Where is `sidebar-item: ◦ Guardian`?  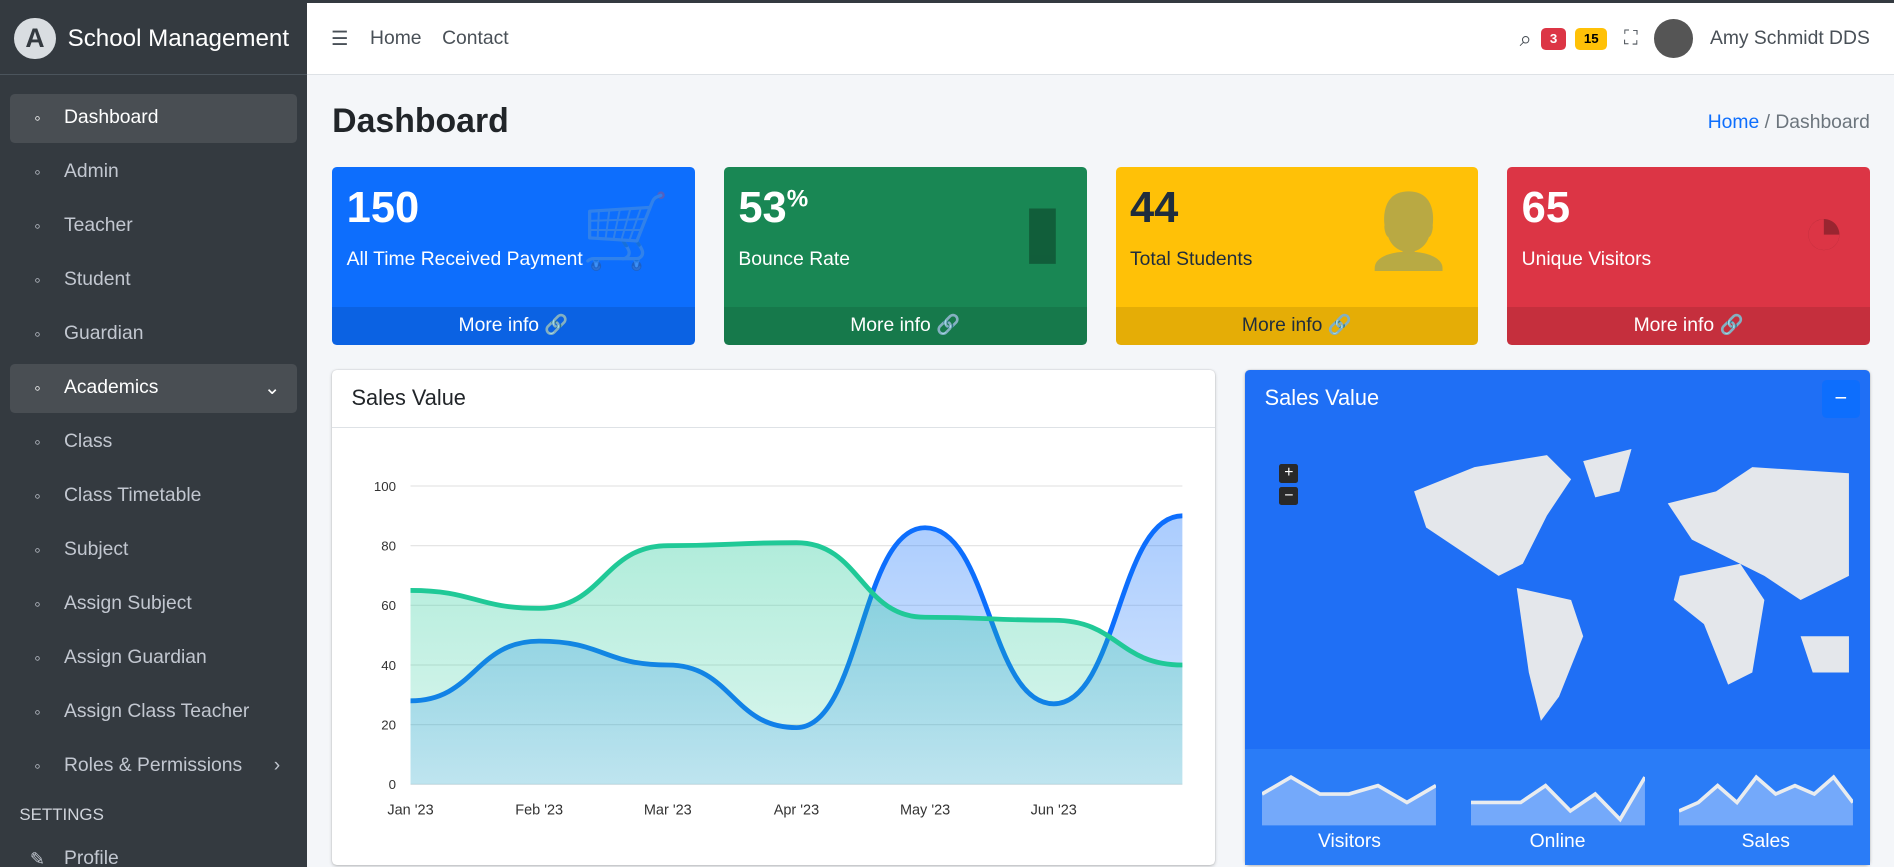
sidebar-item: ◦ Guardian is located at coordinates (153, 335).